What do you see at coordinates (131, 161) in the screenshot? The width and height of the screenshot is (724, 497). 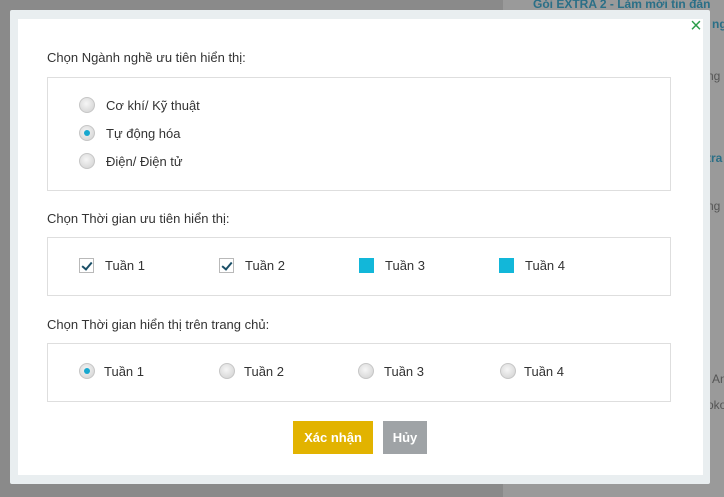 I see `industry-option: Điện/ Điện tử` at bounding box center [131, 161].